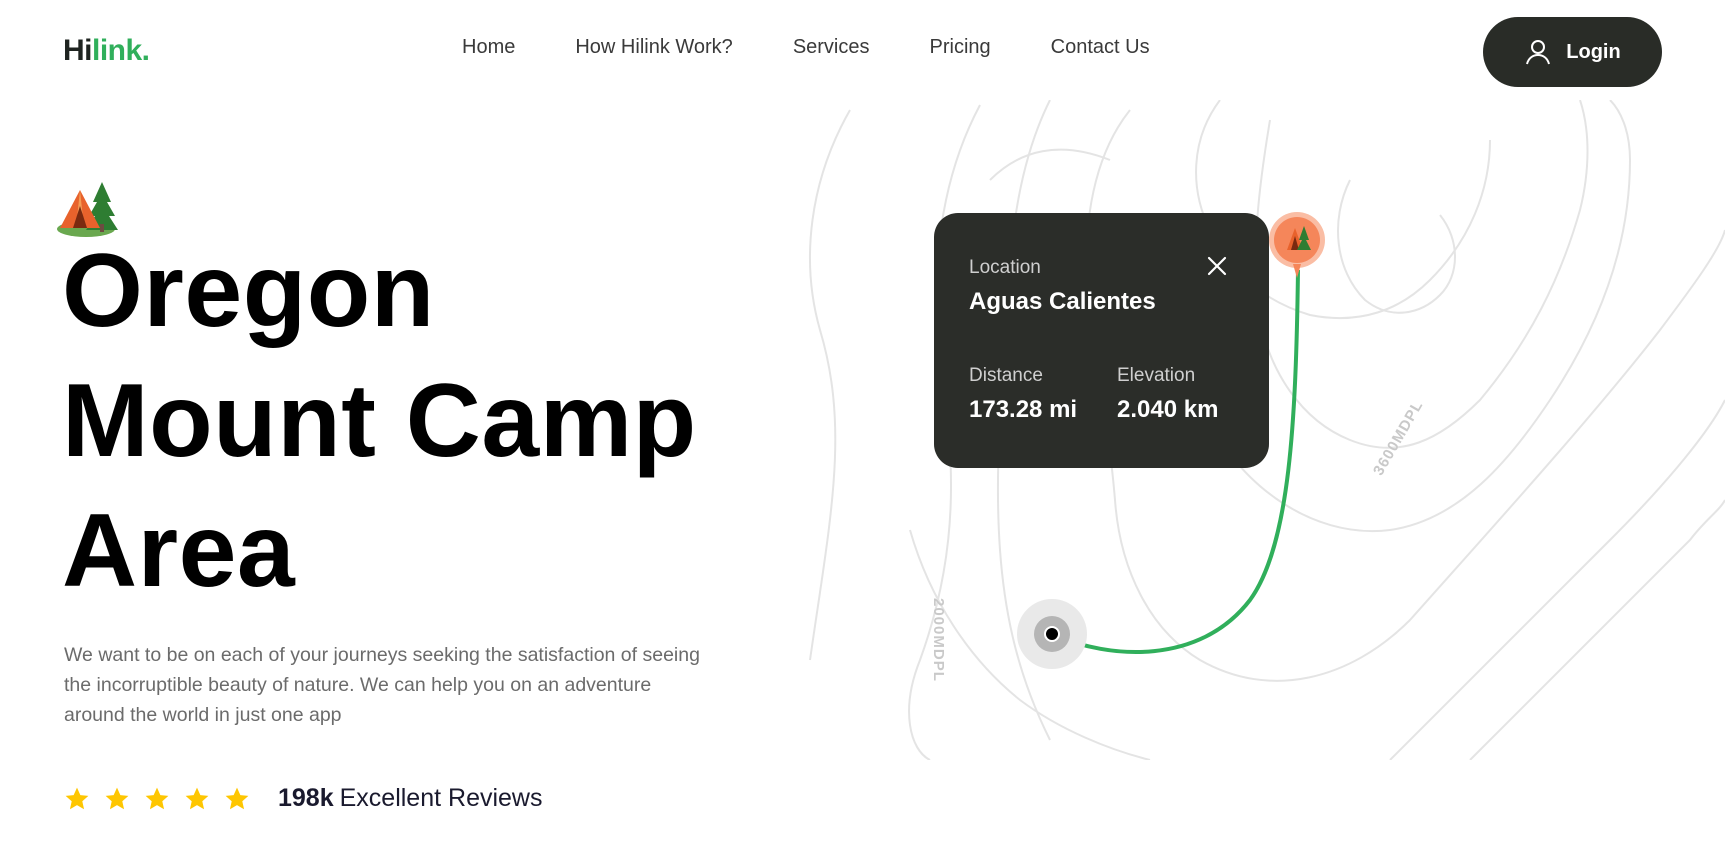  I want to click on location-value: Aguas Calientes, so click(1062, 301).